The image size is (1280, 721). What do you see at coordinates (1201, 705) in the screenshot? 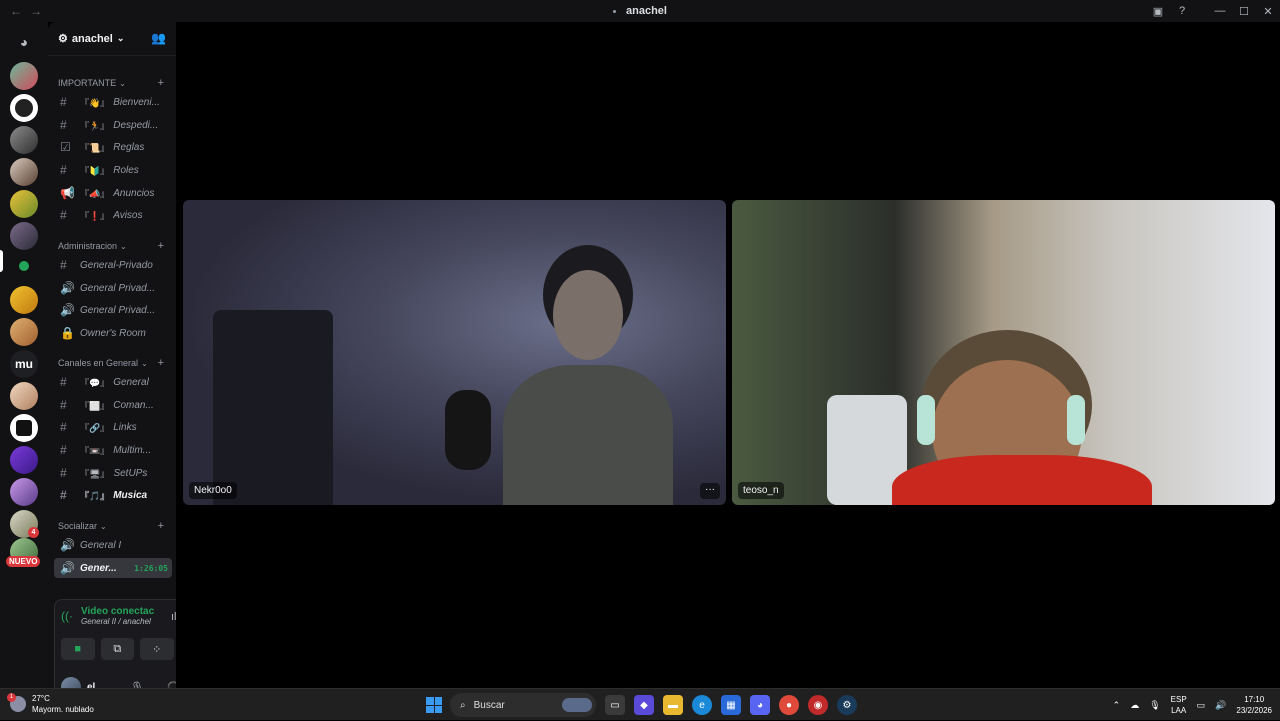
I see `display-icon: ▭` at bounding box center [1201, 705].